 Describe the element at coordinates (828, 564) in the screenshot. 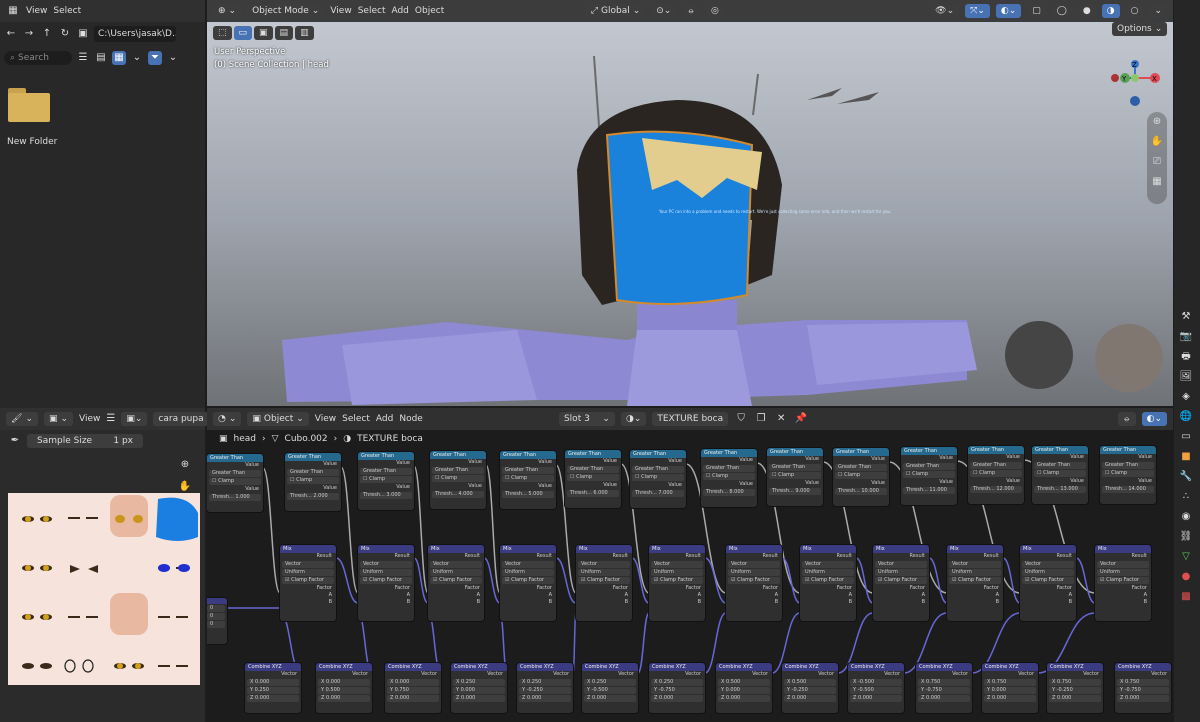

I see `data-type-dropdown: Vector` at that location.